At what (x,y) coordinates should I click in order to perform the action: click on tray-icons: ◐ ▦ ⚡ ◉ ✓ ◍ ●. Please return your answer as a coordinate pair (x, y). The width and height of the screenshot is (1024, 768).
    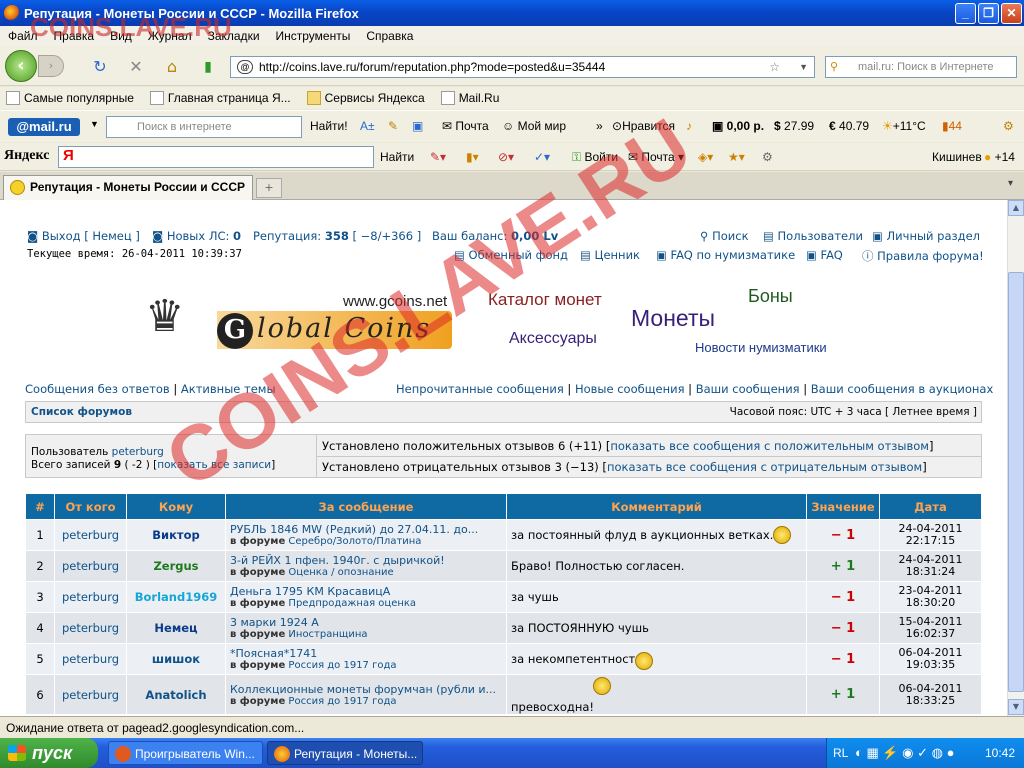
    Looking at the image, I should click on (904, 753).